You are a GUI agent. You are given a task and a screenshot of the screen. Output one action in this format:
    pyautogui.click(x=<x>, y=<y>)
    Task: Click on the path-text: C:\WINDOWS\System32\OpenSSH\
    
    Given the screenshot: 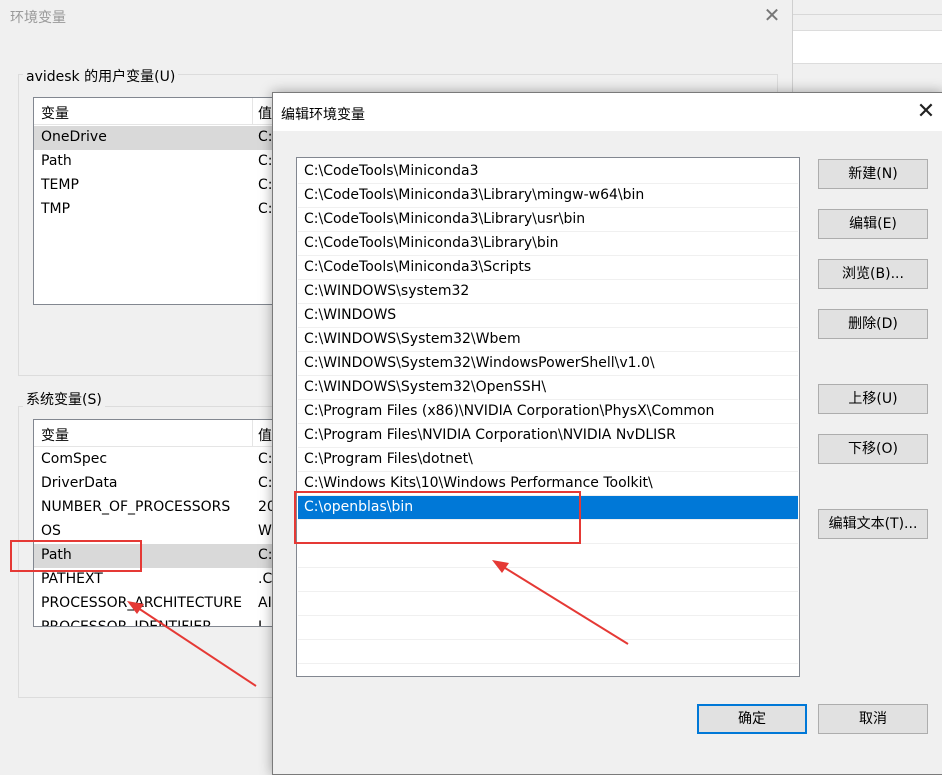 What is the action you would take?
    pyautogui.click(x=425, y=387)
    